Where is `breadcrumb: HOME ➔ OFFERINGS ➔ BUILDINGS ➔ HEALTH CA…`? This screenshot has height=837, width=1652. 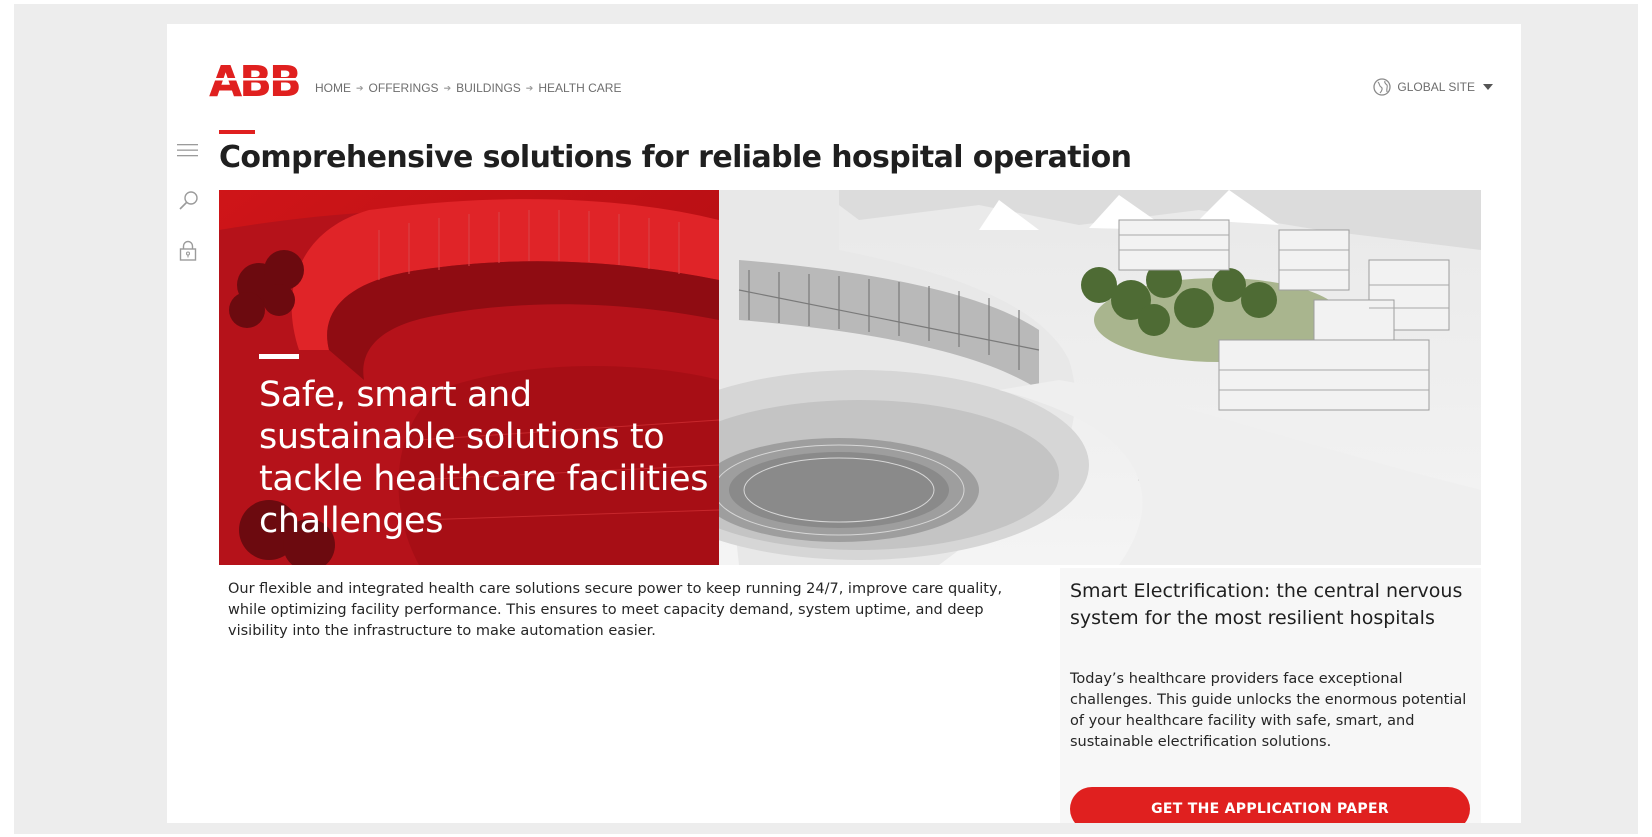 breadcrumb: HOME ➔ OFFERINGS ➔ BUILDINGS ➔ HEALTH CA… is located at coordinates (468, 88).